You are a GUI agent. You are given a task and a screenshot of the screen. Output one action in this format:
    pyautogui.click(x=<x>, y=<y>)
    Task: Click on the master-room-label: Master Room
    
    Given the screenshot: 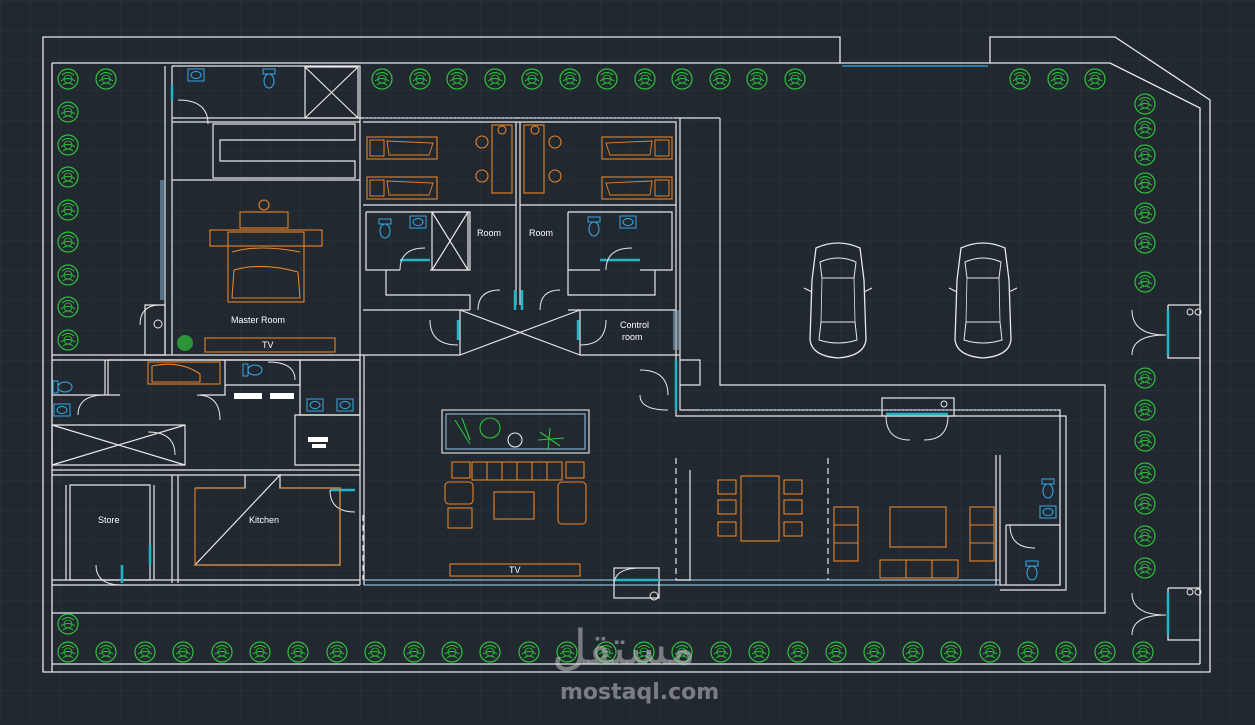 What is the action you would take?
    pyautogui.click(x=258, y=320)
    